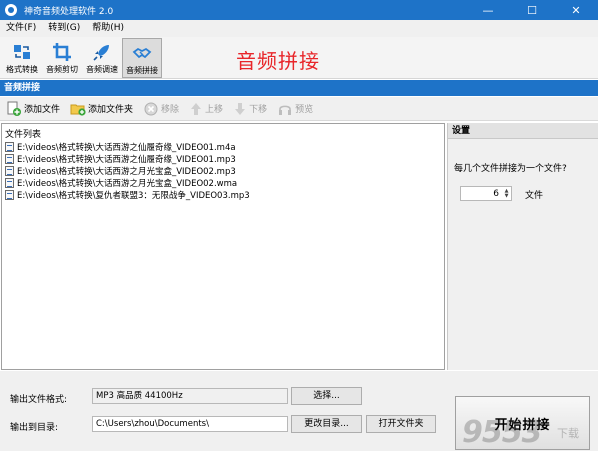 The height and width of the screenshot is (451, 598). I want to click on add-file-button: 添加文件, so click(33, 109).